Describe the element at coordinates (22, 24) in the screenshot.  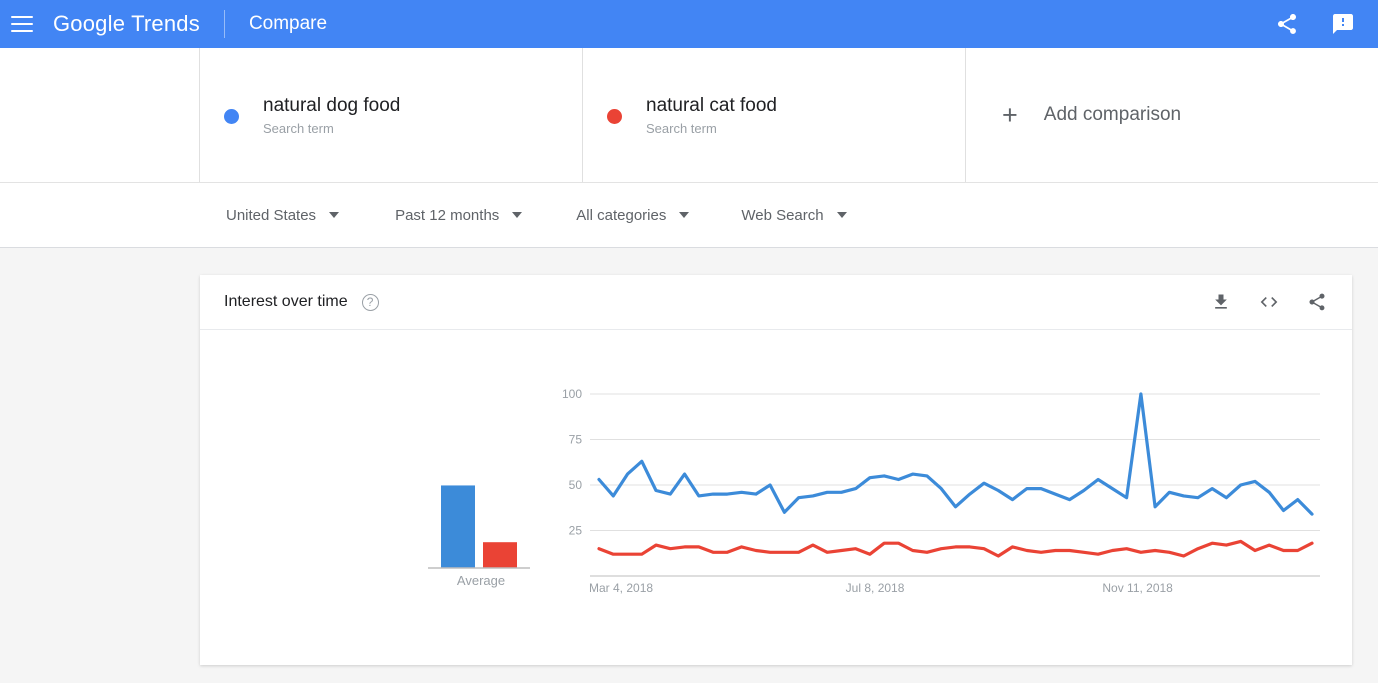
I see `hamburger-menu-icon` at that location.